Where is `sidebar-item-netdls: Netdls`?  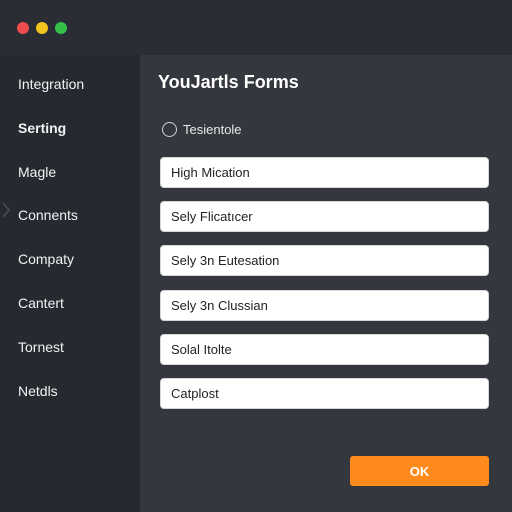
sidebar-item-netdls: Netdls is located at coordinates (77, 391).